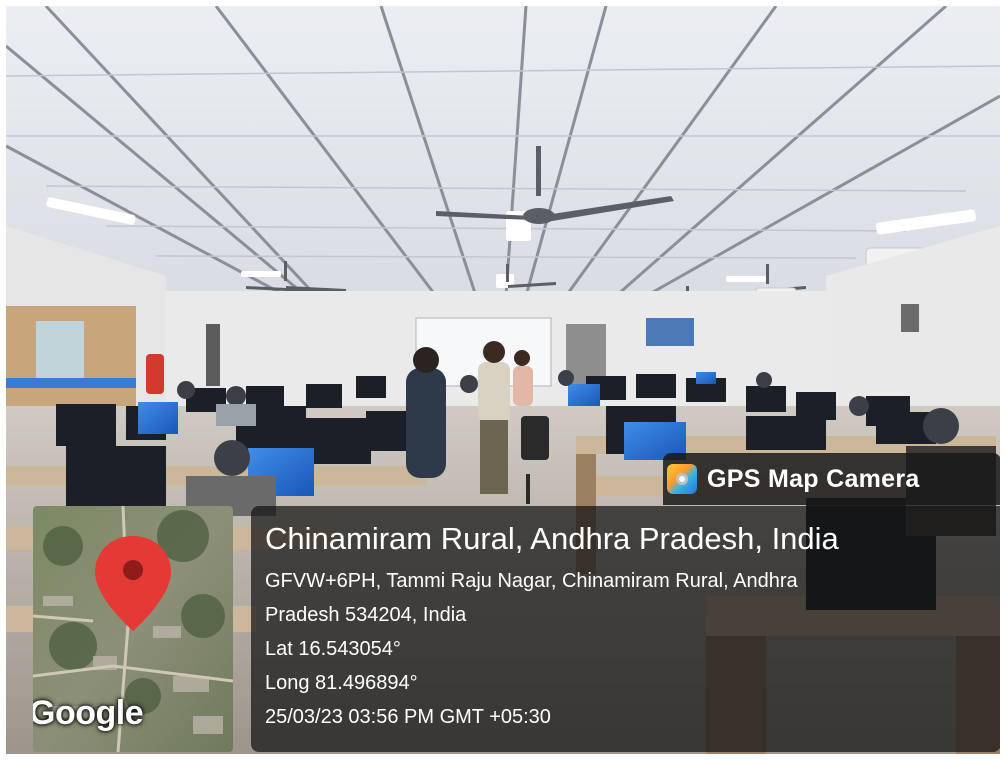  What do you see at coordinates (682, 479) in the screenshot?
I see `gps-map-camera-icon` at bounding box center [682, 479].